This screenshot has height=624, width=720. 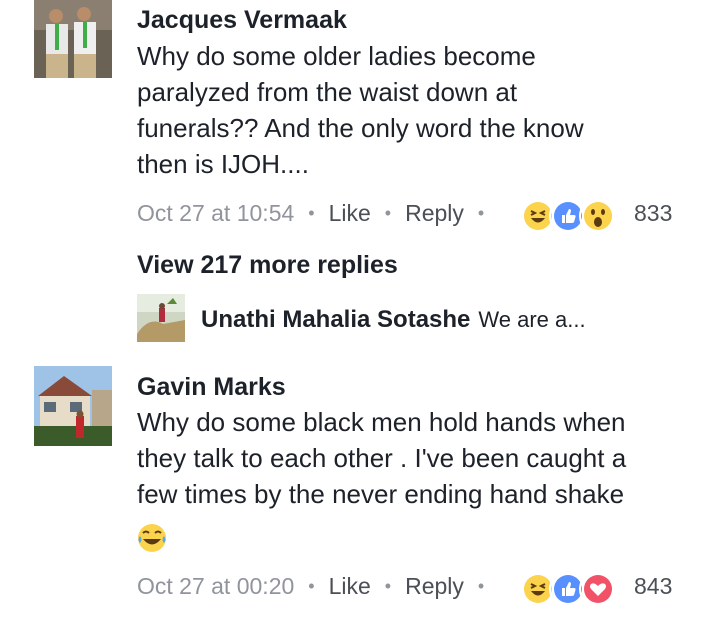 I want to click on avatar-jacques-vermaak, so click(x=73, y=39).